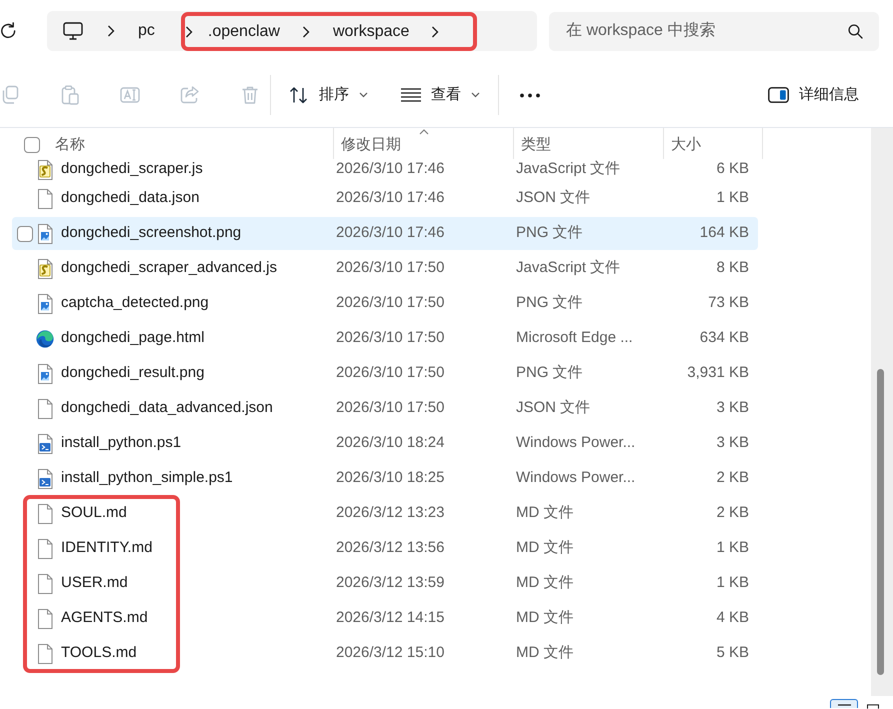 The image size is (893, 709). What do you see at coordinates (70, 95) in the screenshot?
I see `clipboard-icon` at bounding box center [70, 95].